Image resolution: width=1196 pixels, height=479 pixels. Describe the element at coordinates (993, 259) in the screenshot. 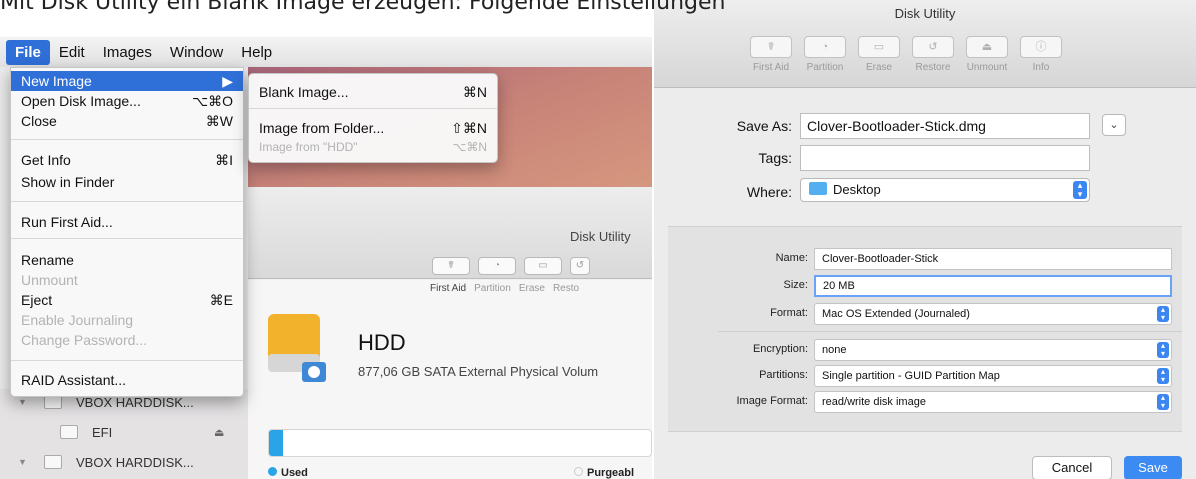

I see `name-field: Clover-Bootloader-Stick` at that location.